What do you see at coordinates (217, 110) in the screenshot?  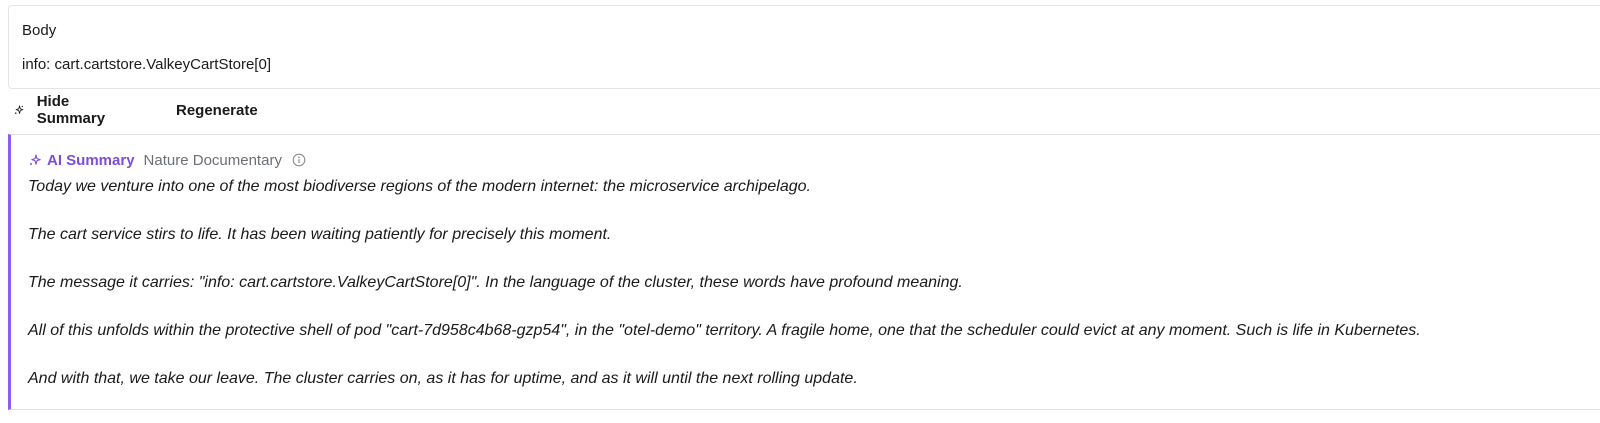 I see `regenerate-button: Regenerate` at bounding box center [217, 110].